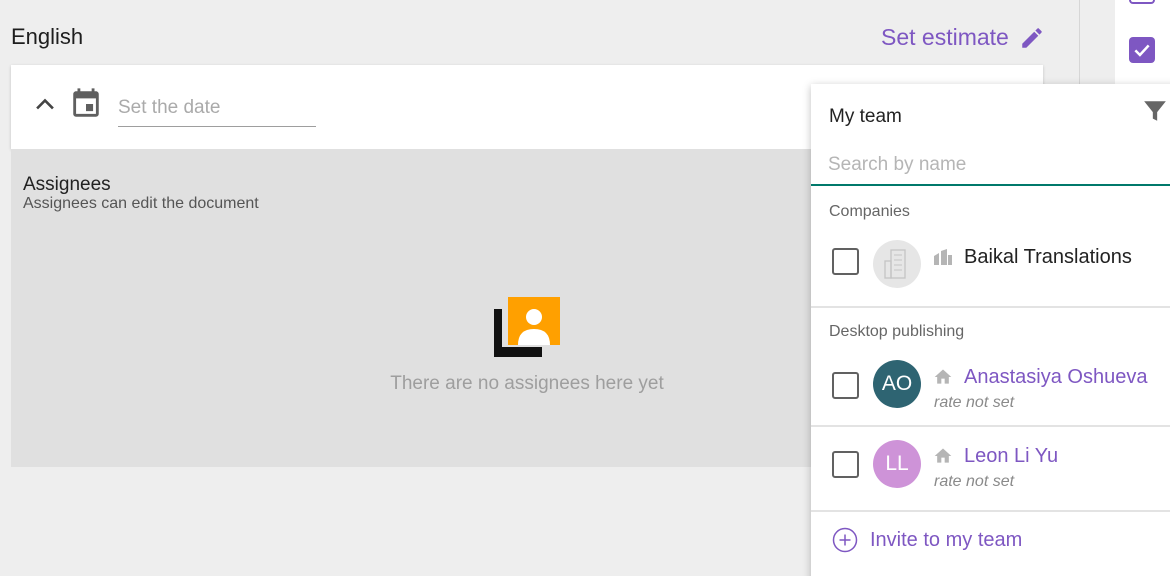 The height and width of the screenshot is (576, 1170). I want to click on company-name: Baikal Translations, so click(1048, 257).